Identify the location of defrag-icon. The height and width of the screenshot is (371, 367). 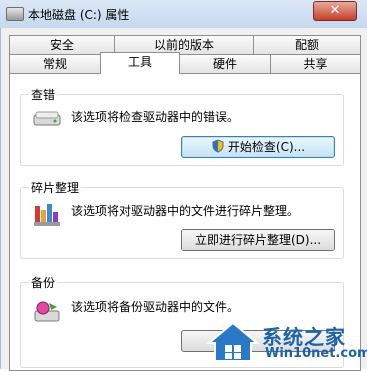
(47, 215).